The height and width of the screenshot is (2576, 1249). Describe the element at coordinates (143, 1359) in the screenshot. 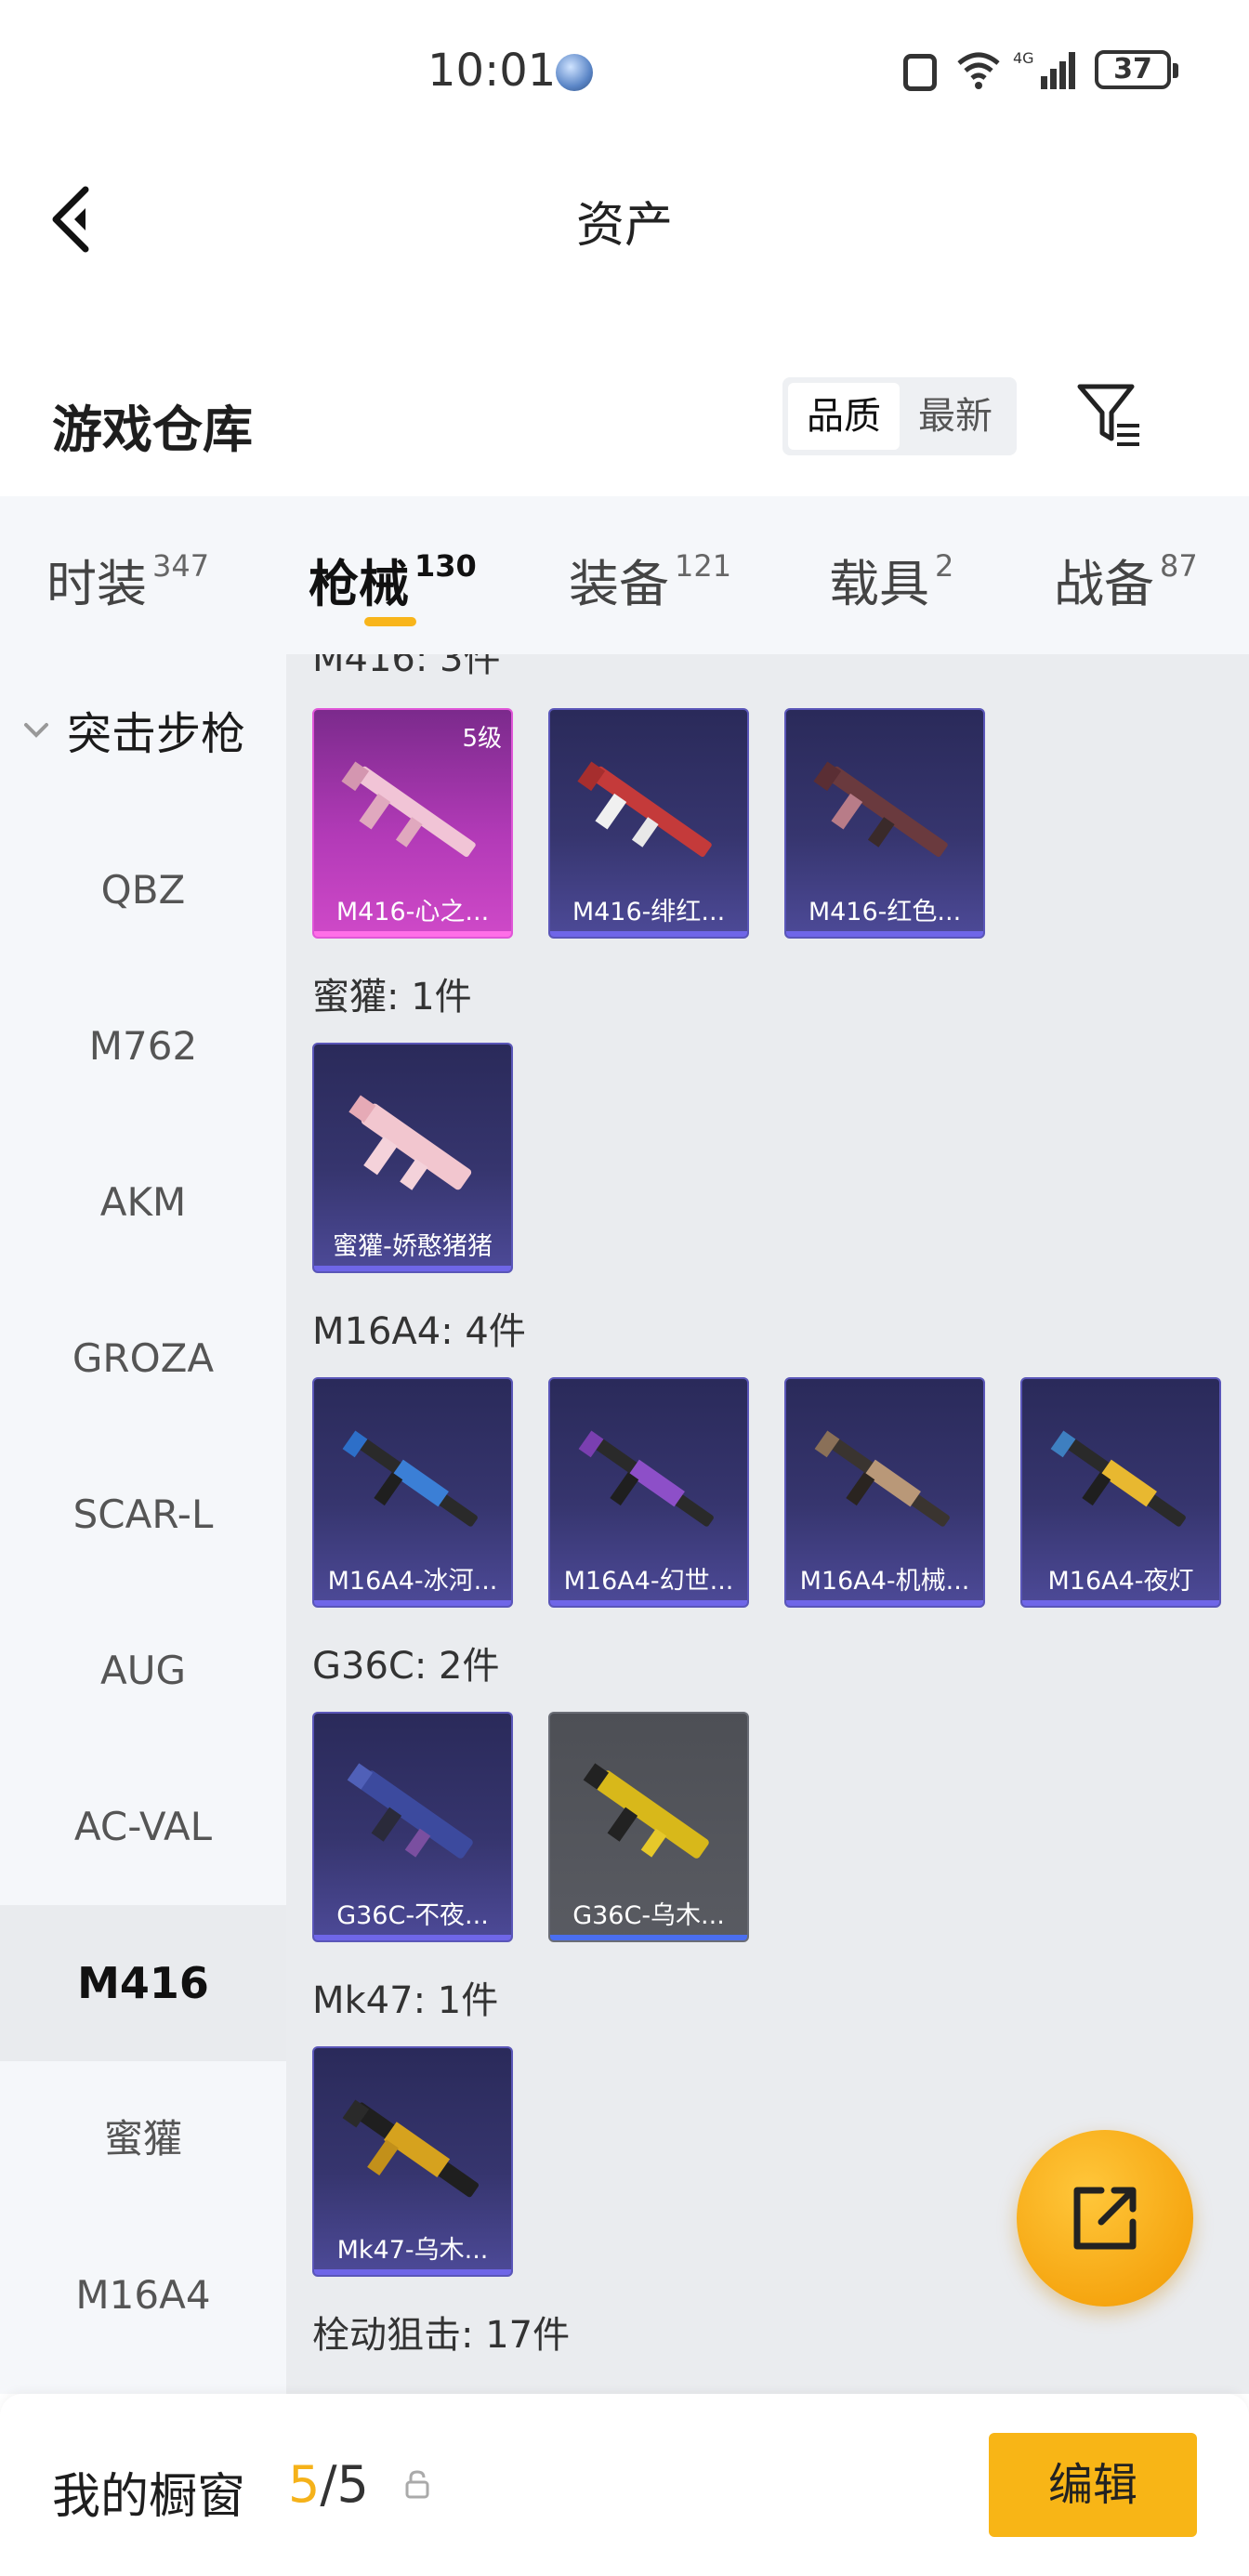

I see `sidebar-item-groza: GROZA` at that location.